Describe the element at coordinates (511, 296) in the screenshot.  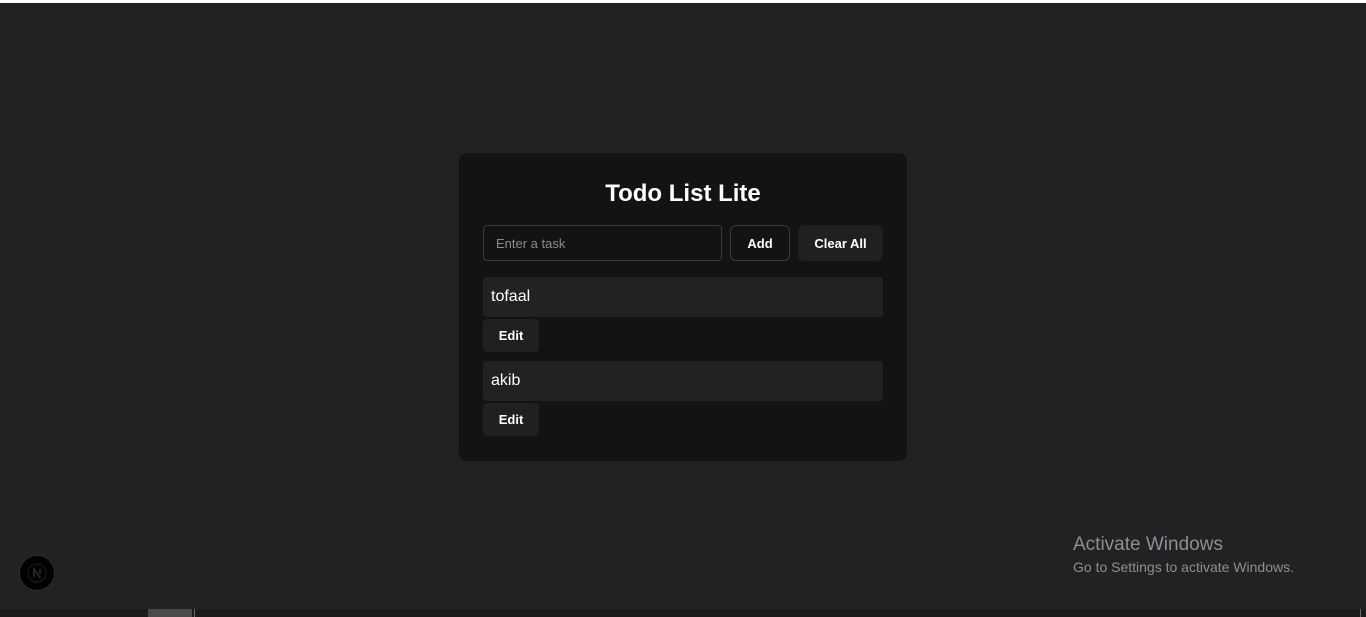
I see `todo-item-text: tofaal` at that location.